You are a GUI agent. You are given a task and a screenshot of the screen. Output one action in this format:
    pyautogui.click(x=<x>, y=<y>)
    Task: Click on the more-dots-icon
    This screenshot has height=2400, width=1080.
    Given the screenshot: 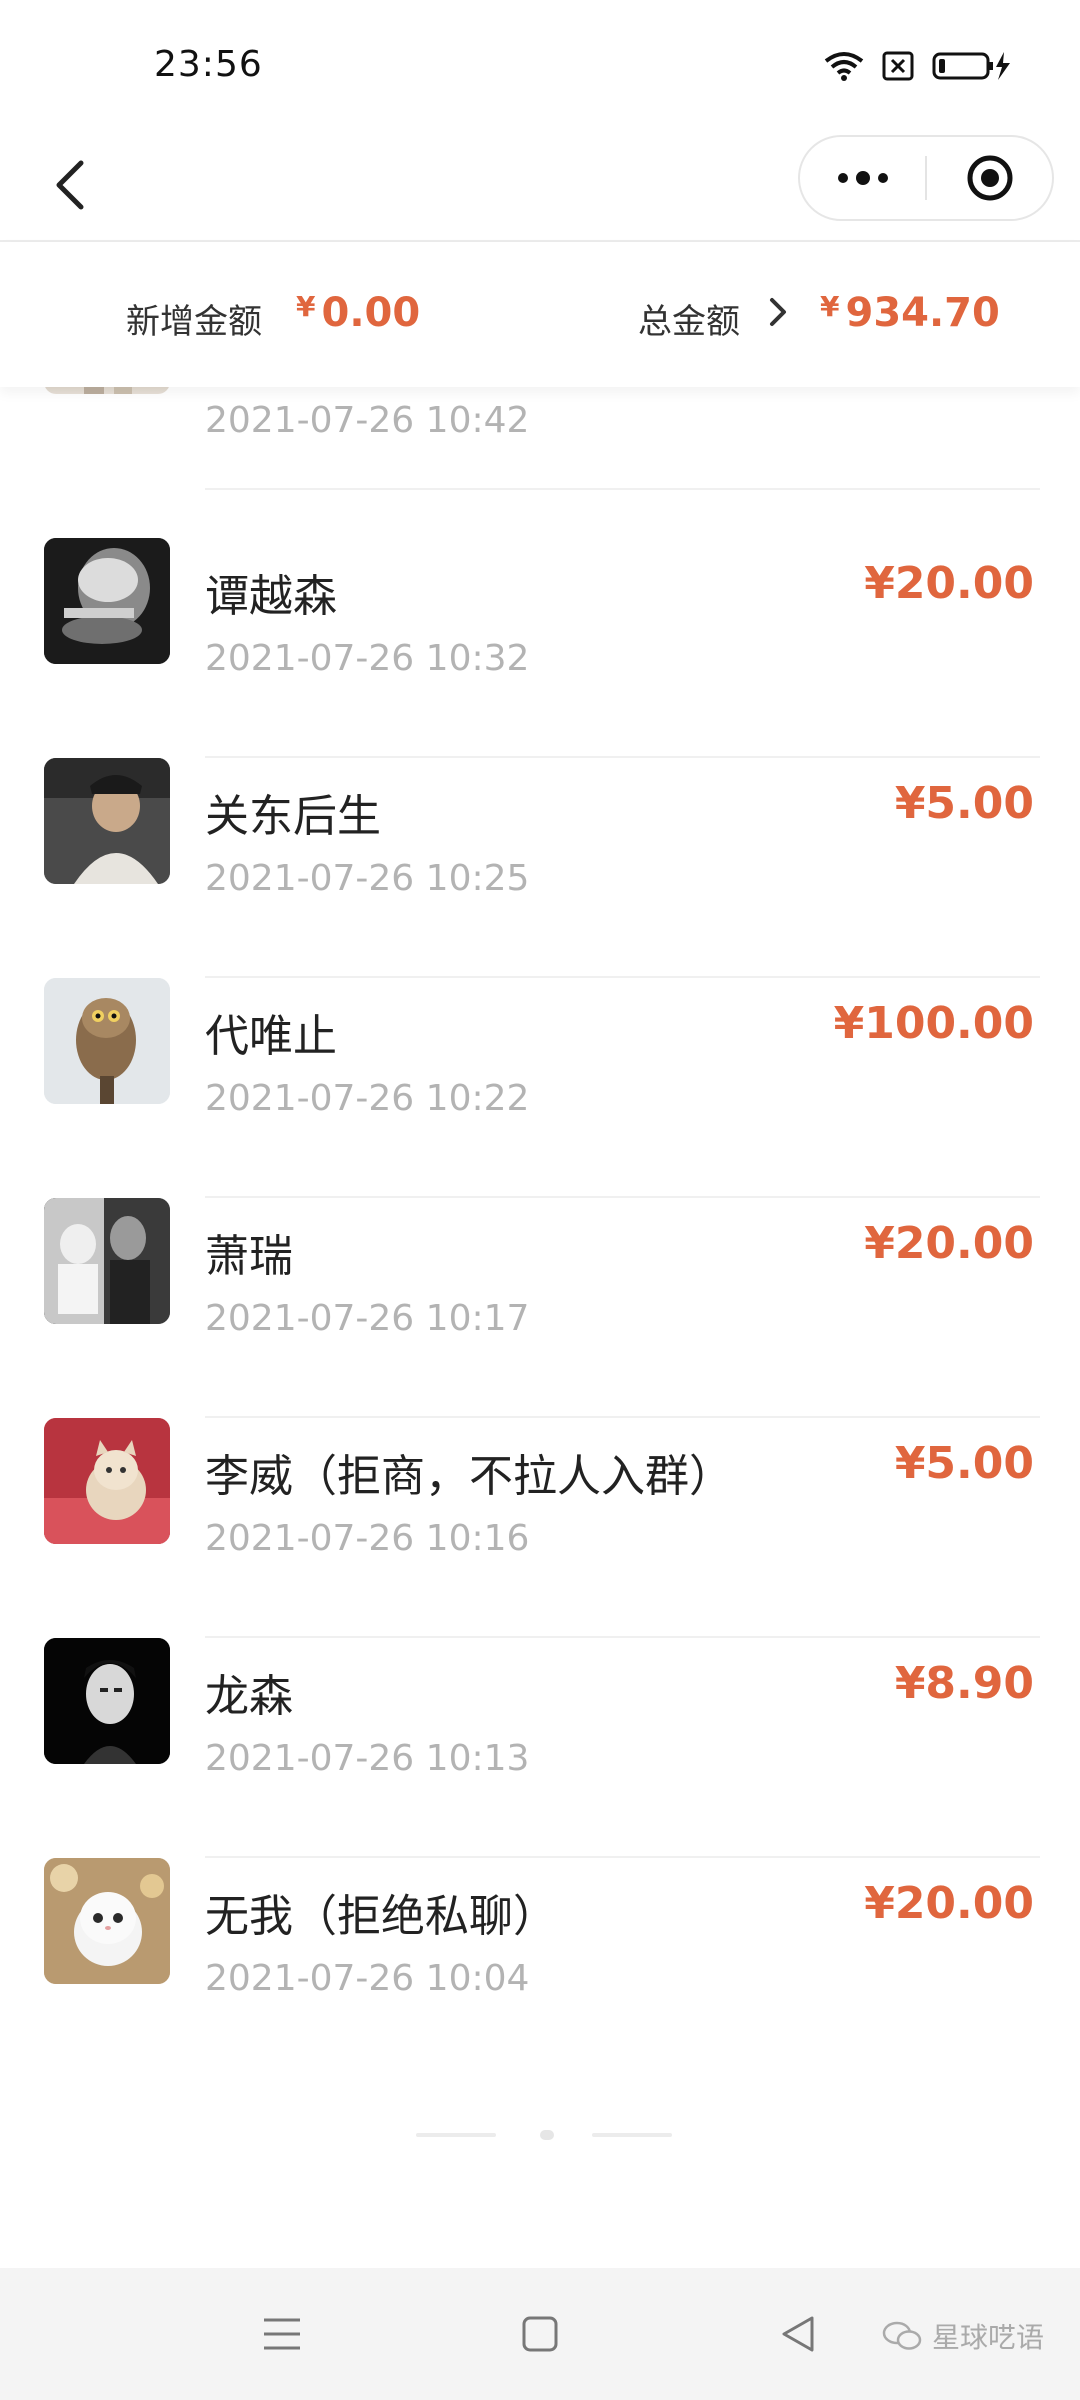 What is the action you would take?
    pyautogui.click(x=862, y=178)
    